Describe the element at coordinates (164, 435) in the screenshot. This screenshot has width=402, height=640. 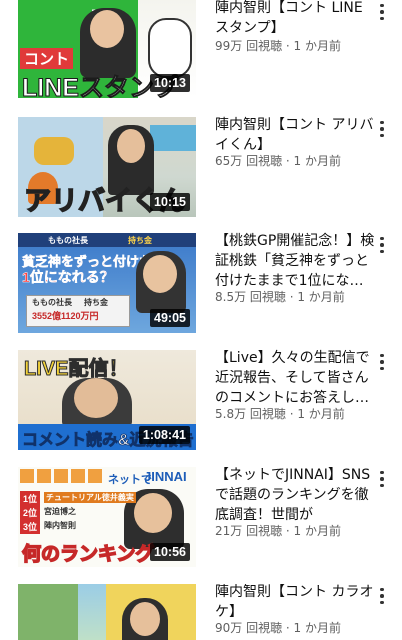
I see `duration-badge: 1:08:41` at that location.